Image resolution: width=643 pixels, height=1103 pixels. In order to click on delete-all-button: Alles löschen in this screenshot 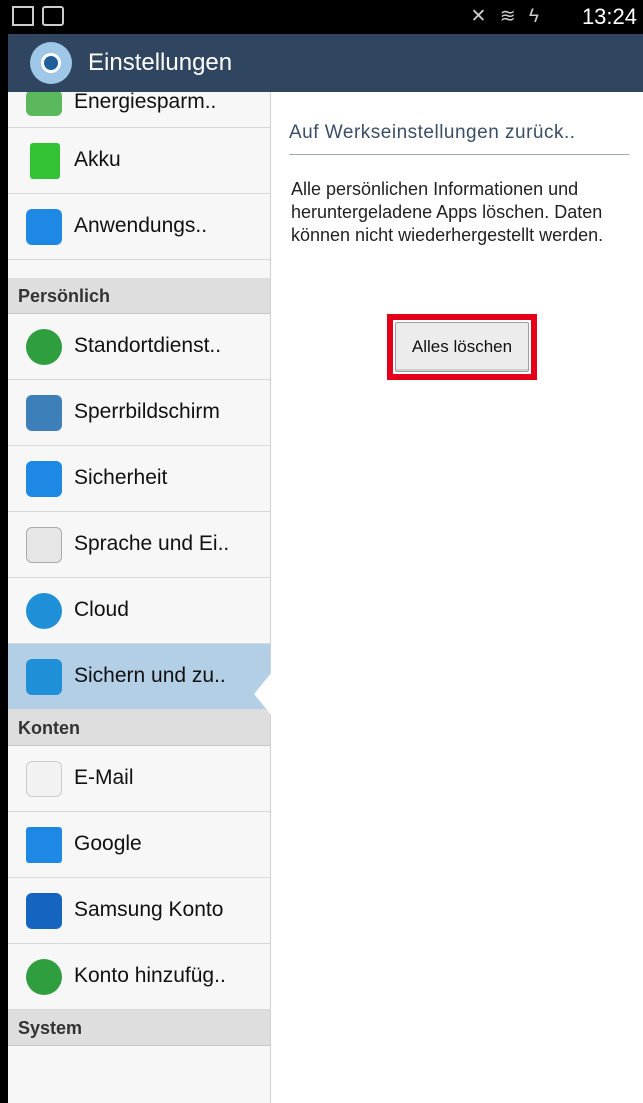, I will do `click(462, 347)`.